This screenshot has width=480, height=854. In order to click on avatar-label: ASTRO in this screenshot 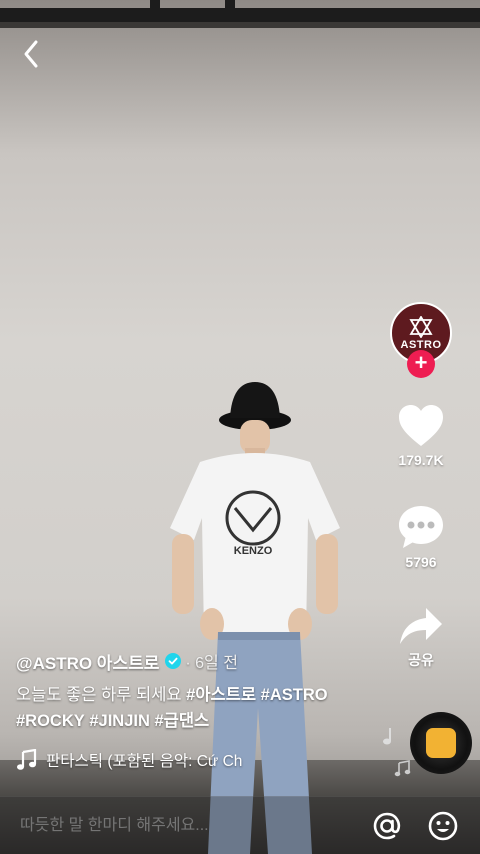, I will do `click(421, 344)`.